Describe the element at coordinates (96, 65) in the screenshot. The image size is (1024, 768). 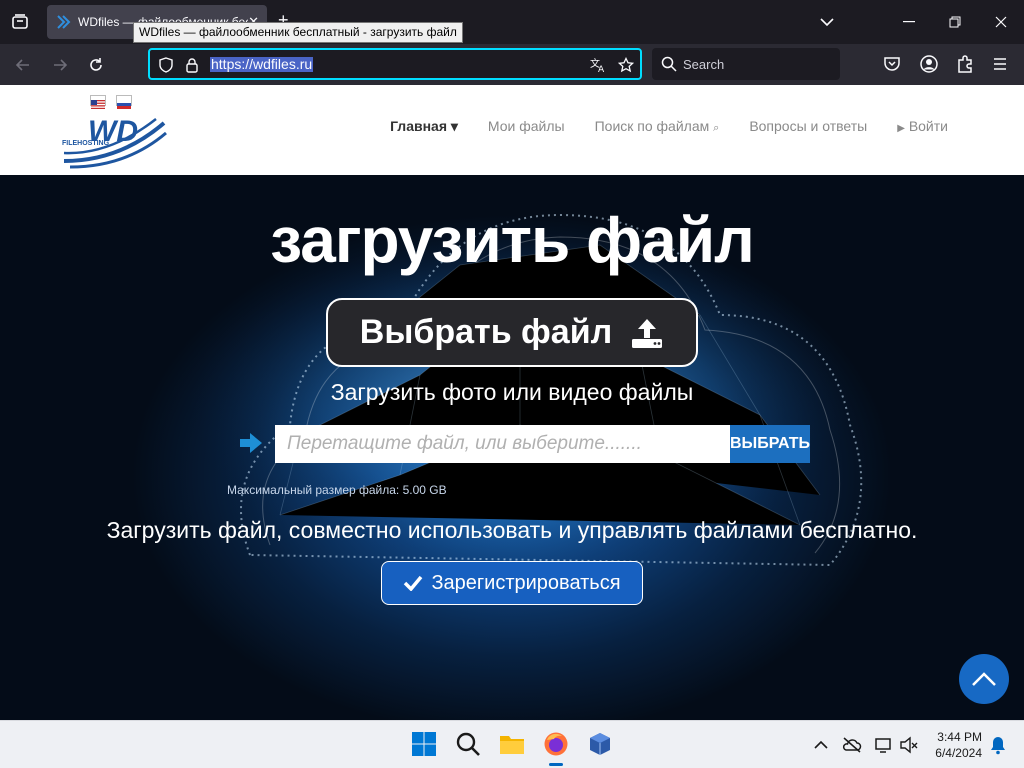
I see `reload-icon` at that location.